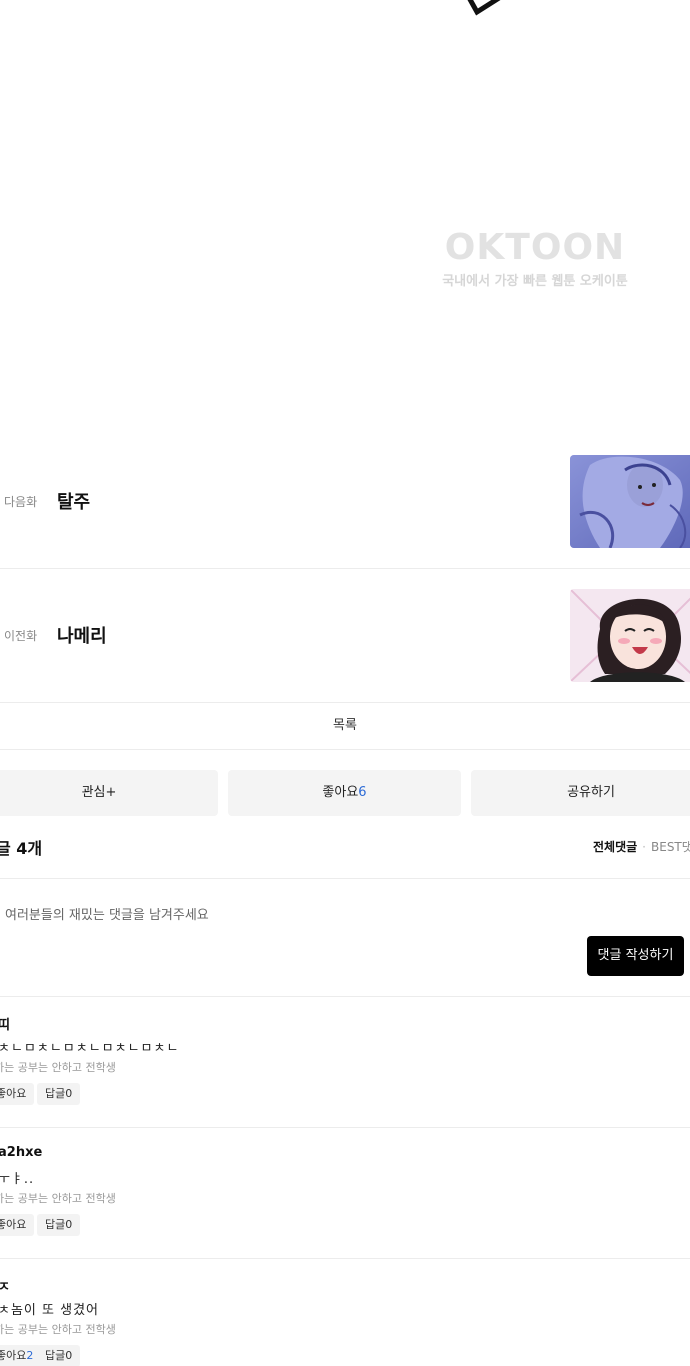  I want to click on next-episode-thumbnail, so click(630, 501).